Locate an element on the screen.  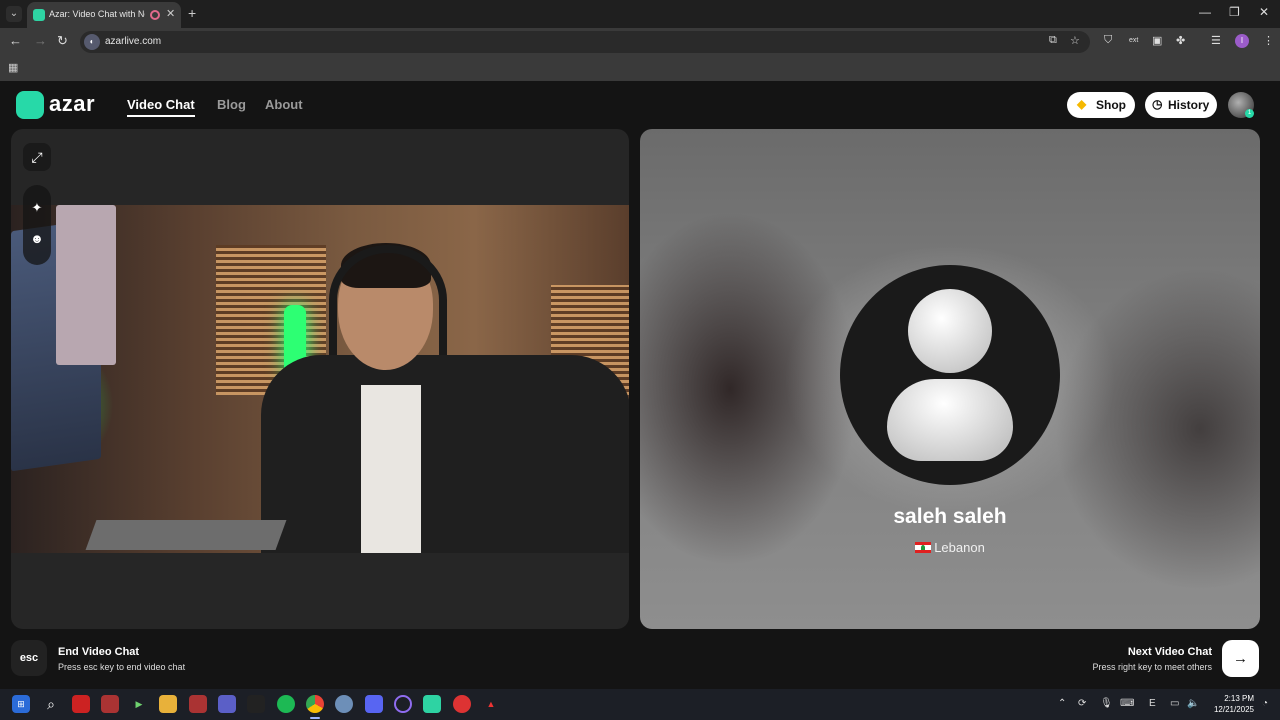
face-filter-icon: ☻ is located at coordinates (37, 238).